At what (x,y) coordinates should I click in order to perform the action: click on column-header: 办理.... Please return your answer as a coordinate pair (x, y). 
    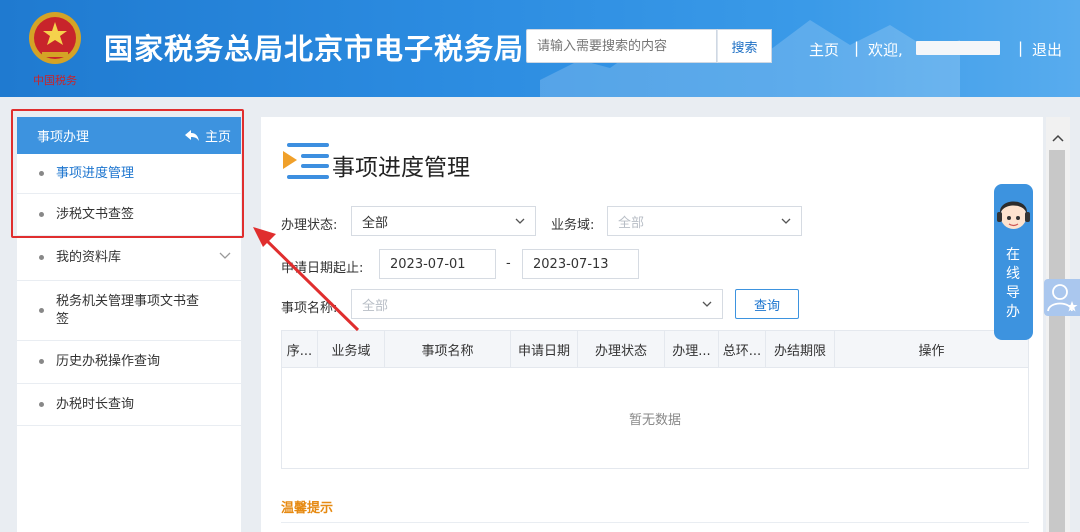
    Looking at the image, I should click on (692, 349).